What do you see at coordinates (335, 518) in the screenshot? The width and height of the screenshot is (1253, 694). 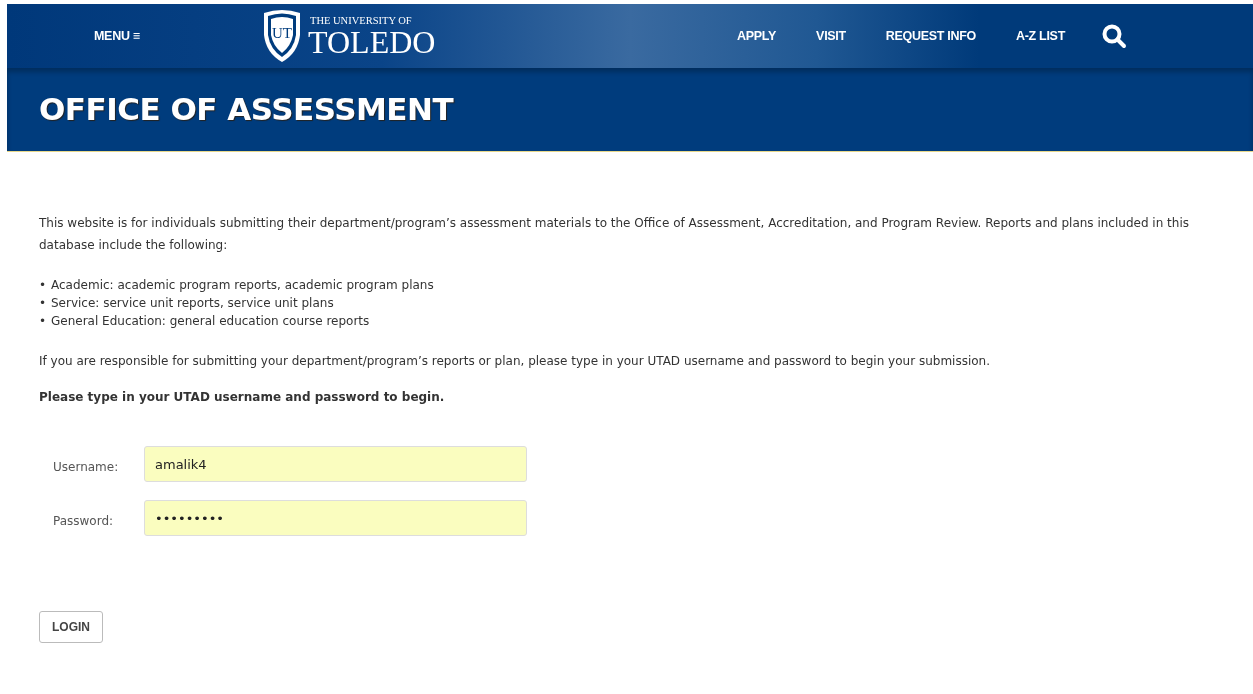 I see `input-field: •••••••••` at bounding box center [335, 518].